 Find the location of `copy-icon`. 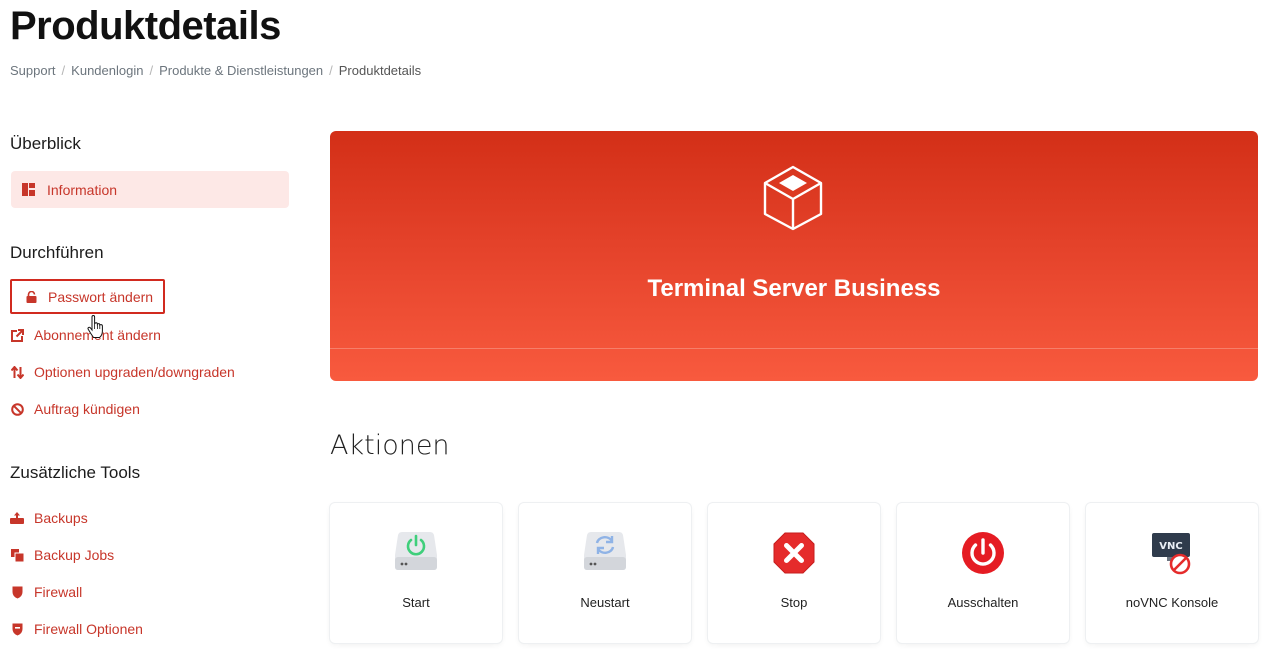

copy-icon is located at coordinates (17, 555).